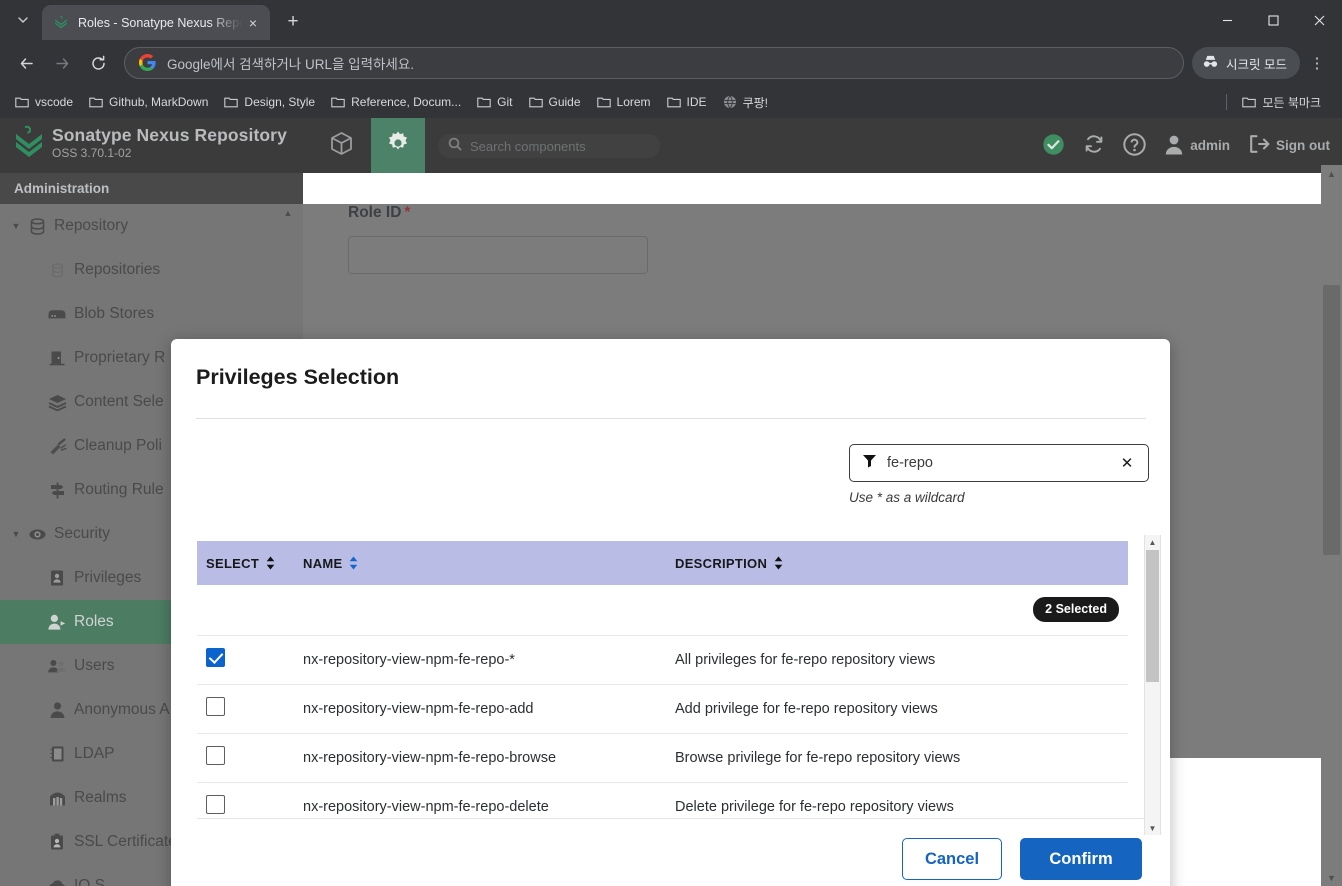  What do you see at coordinates (999, 463) in the screenshot?
I see `filter-input: fe-repo ✕` at bounding box center [999, 463].